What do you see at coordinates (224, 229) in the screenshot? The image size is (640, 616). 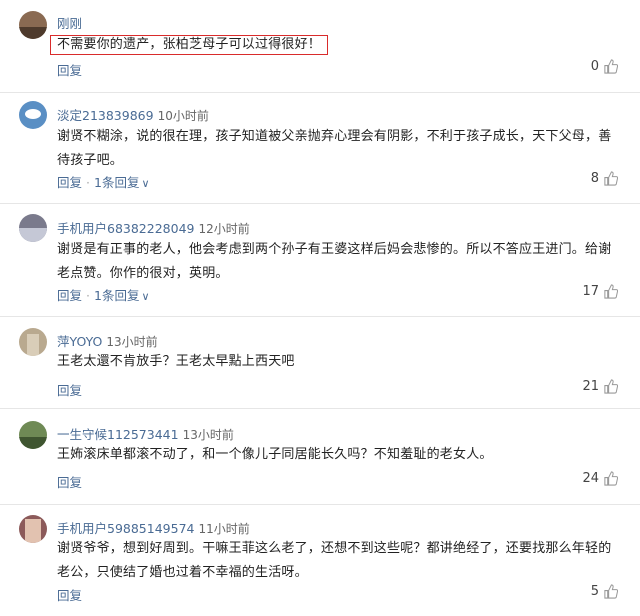 I see `comment-time: 12小时前` at bounding box center [224, 229].